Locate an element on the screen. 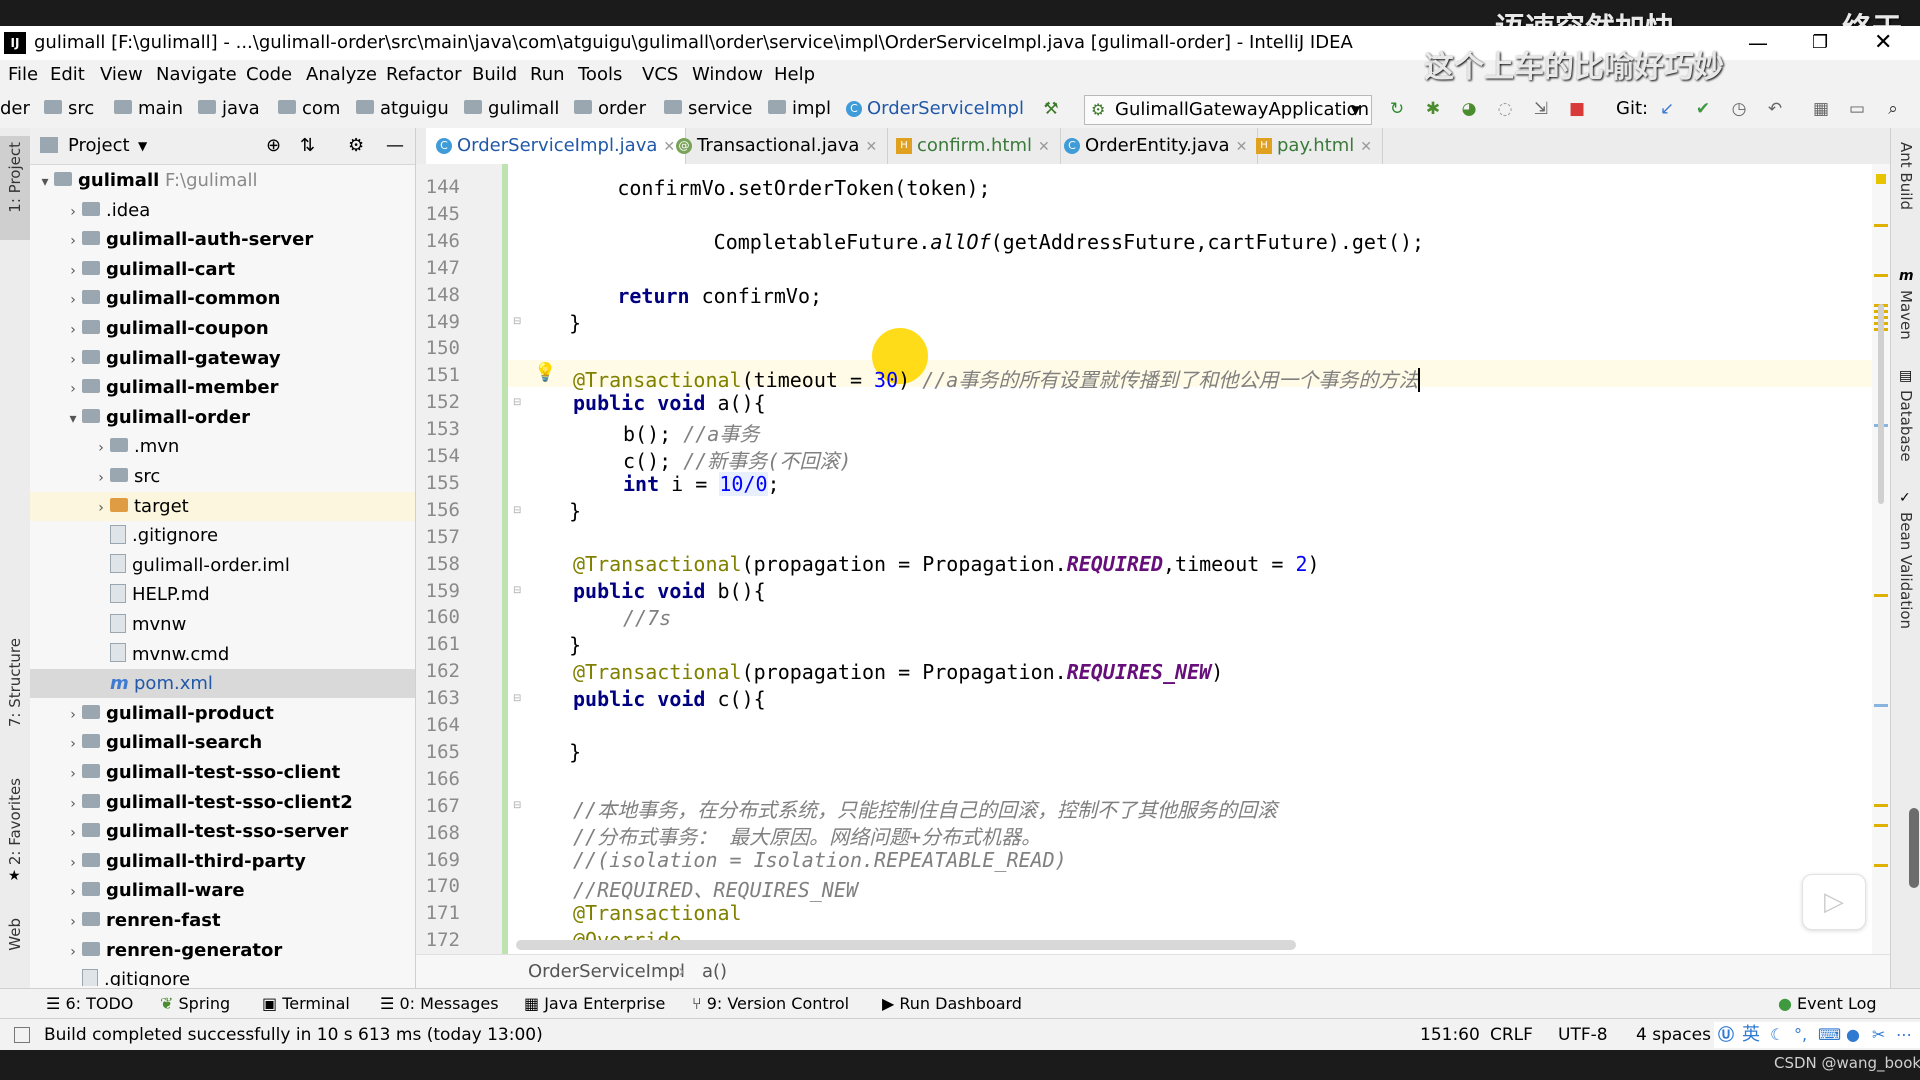 Image resolution: width=1920 pixels, height=1080 pixels. tool-structure: 7: Structure is located at coordinates (15, 682).